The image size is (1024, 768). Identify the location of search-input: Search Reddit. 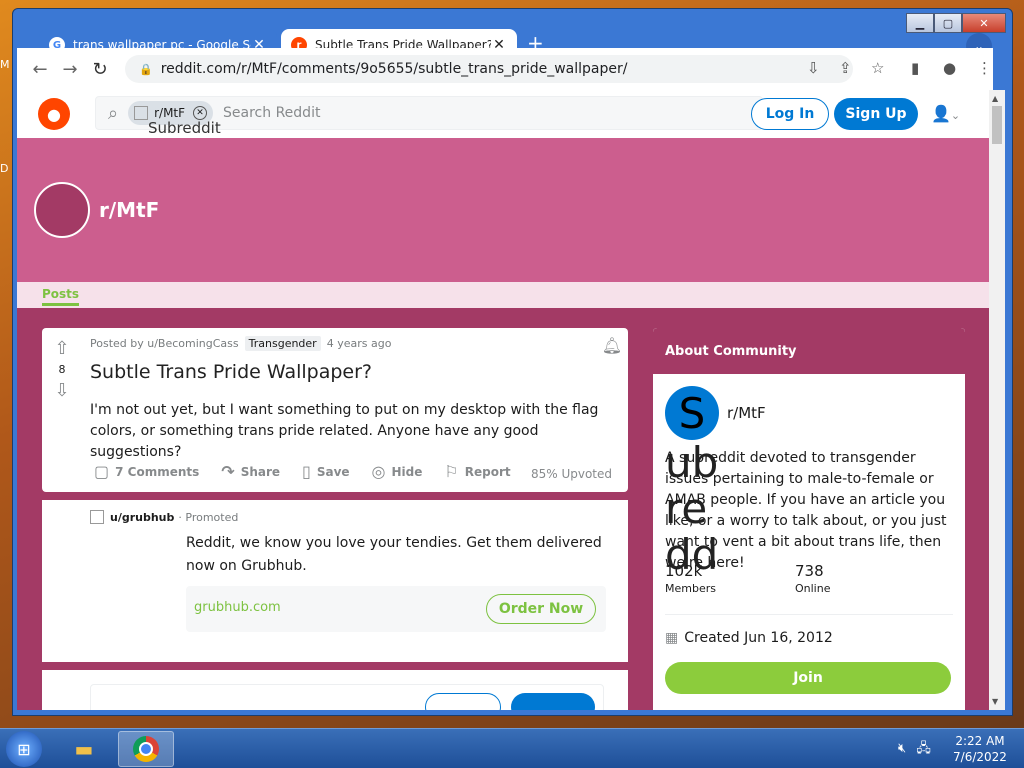
(271, 113).